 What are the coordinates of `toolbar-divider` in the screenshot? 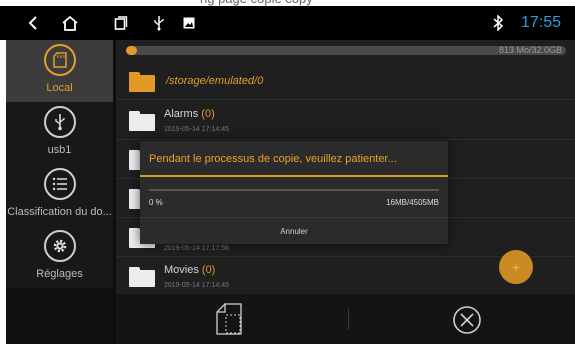 It's located at (348, 319).